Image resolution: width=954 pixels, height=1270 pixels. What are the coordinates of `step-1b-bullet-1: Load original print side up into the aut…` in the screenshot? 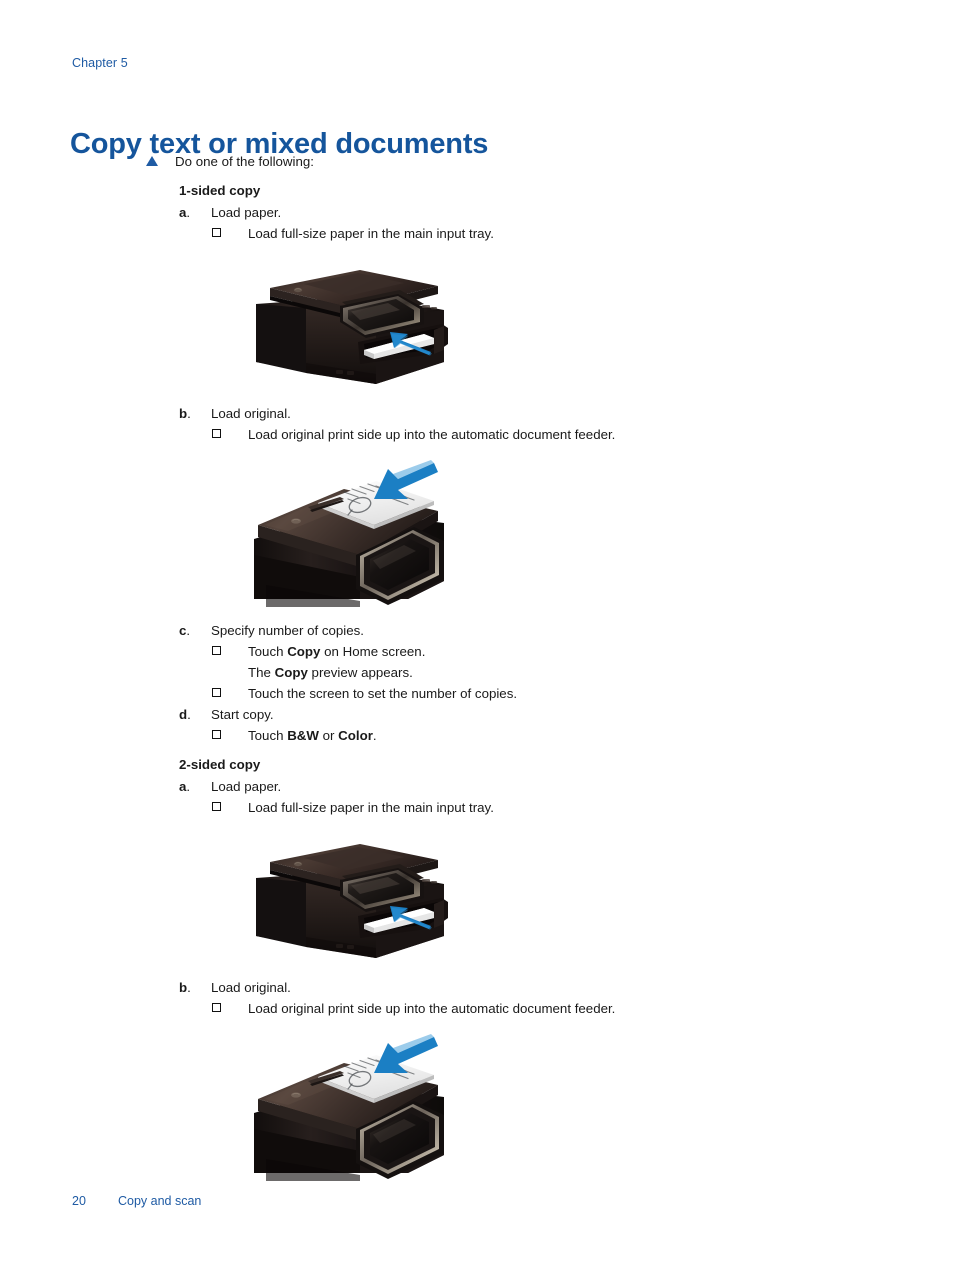 It's located at (477, 435).